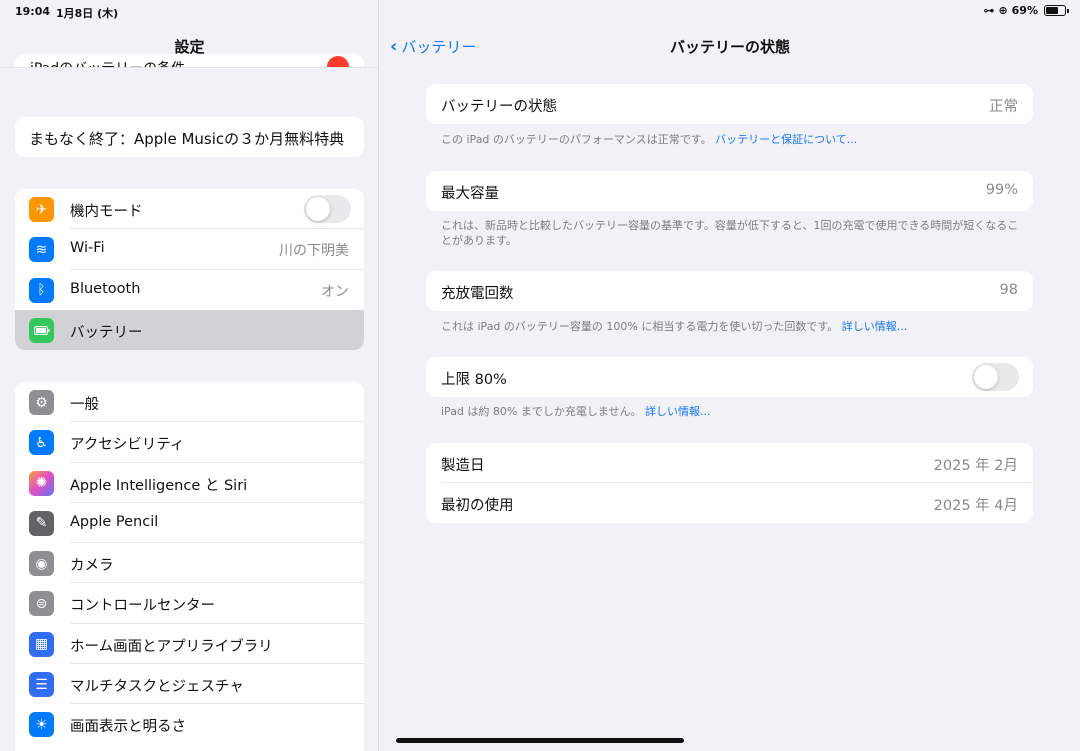 This screenshot has height=751, width=1080. I want to click on max-capacity-row: 最大容量 99%, so click(729, 191).